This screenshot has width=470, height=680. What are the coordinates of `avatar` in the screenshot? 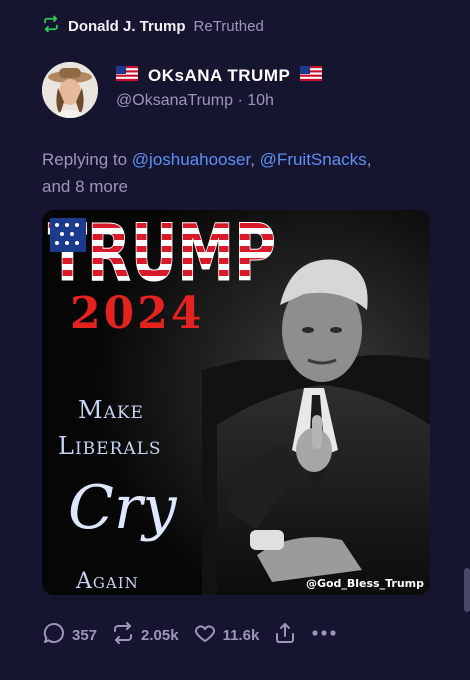 It's located at (70, 90).